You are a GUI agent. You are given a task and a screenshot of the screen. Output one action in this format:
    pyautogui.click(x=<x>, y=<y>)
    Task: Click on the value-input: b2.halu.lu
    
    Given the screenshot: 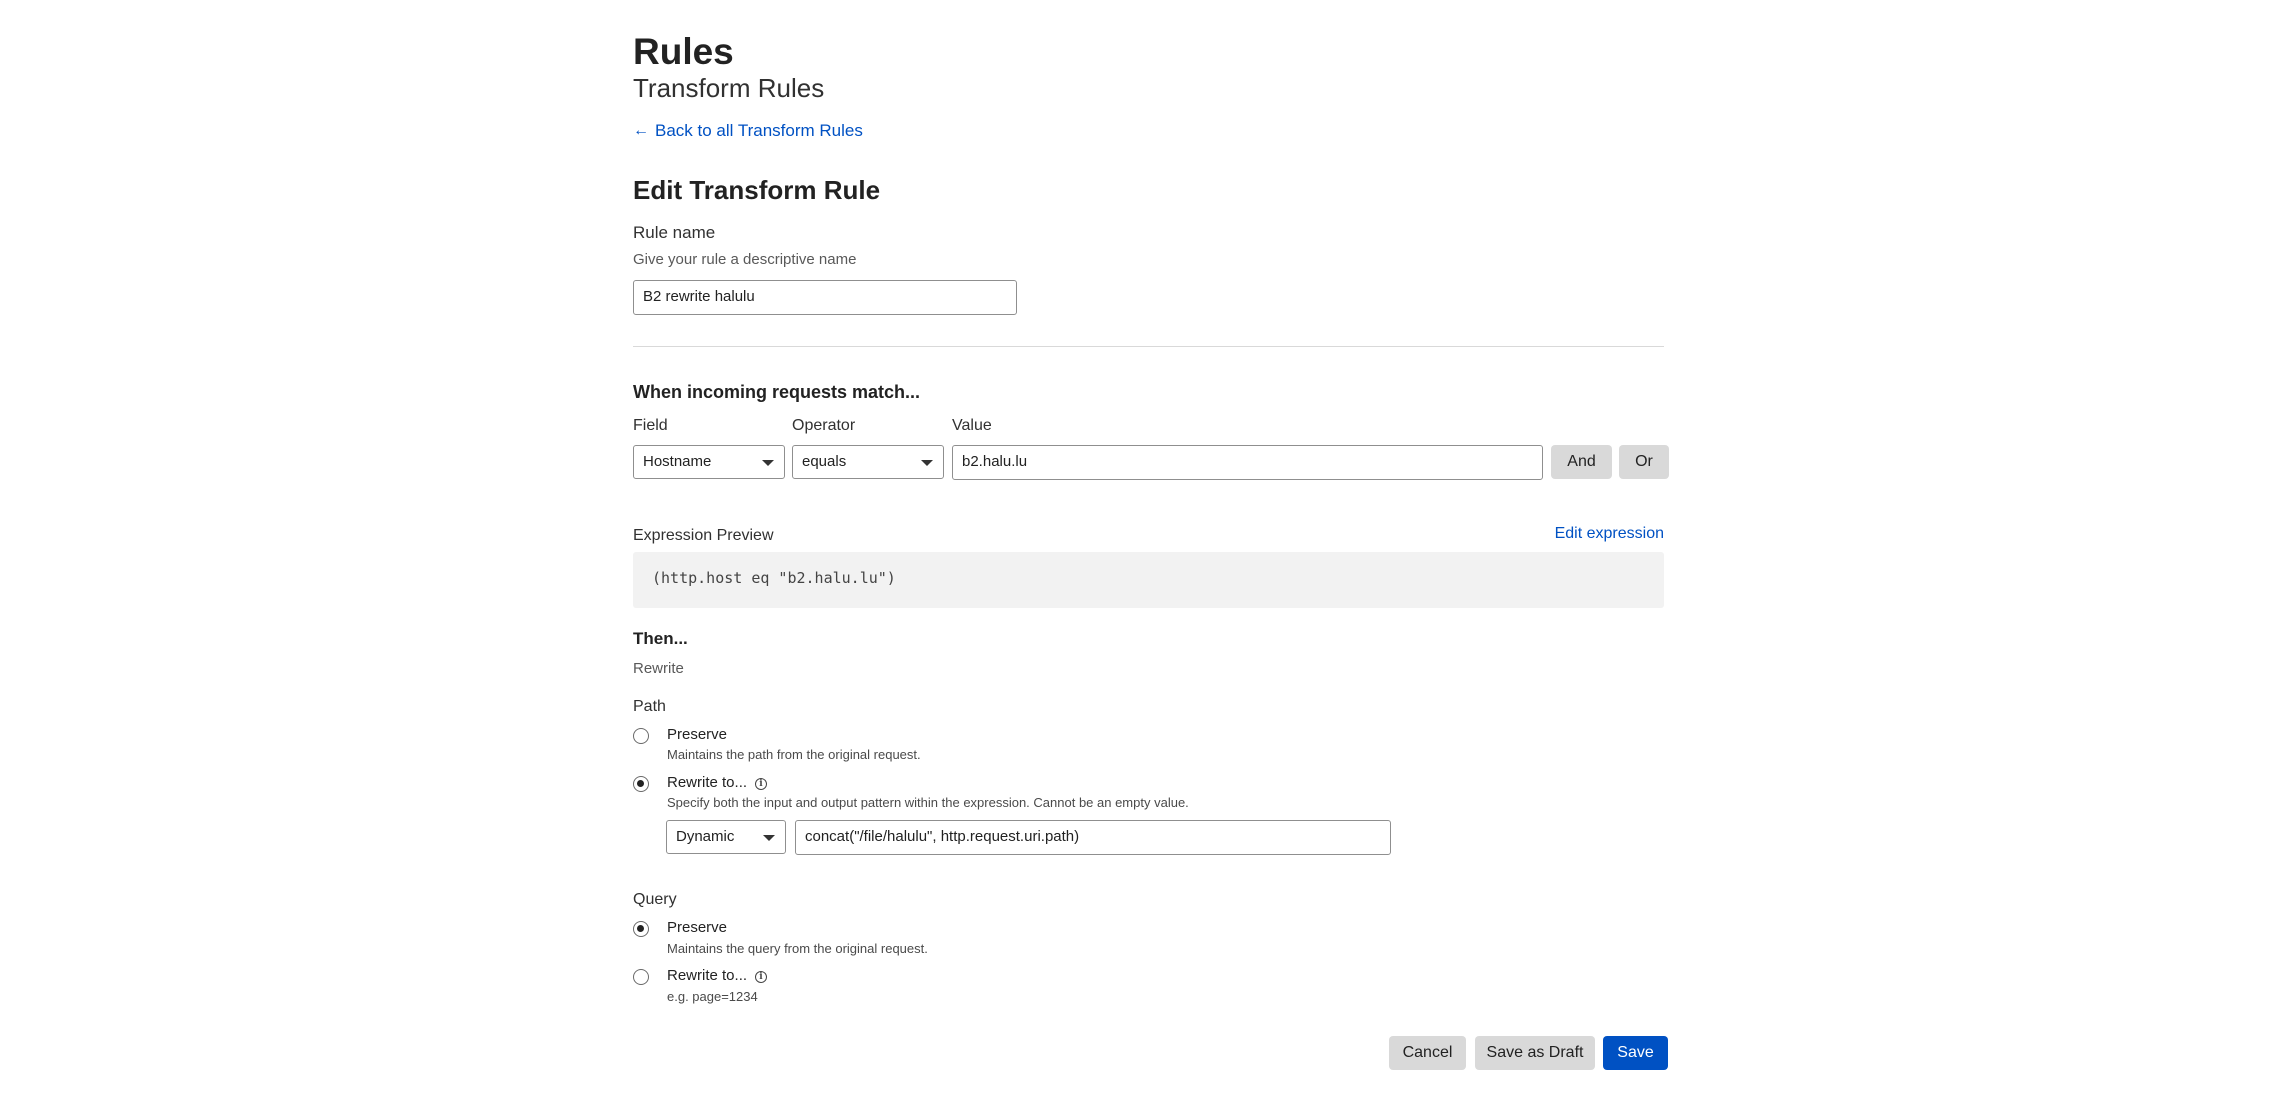 What is the action you would take?
    pyautogui.click(x=1247, y=462)
    